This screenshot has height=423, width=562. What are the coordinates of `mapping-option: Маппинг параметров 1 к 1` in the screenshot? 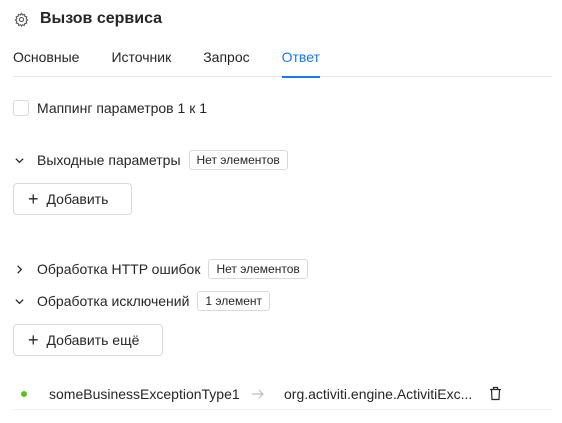 It's located at (110, 108).